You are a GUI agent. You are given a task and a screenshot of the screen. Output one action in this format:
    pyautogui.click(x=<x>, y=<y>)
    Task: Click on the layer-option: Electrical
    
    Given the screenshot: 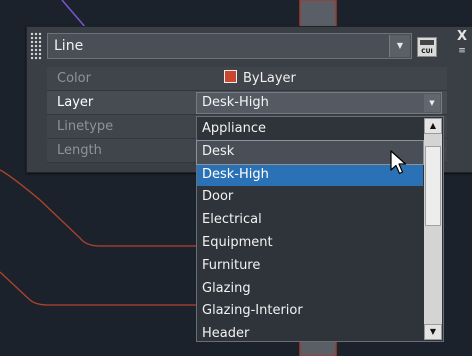 What is the action you would take?
    pyautogui.click(x=310, y=220)
    